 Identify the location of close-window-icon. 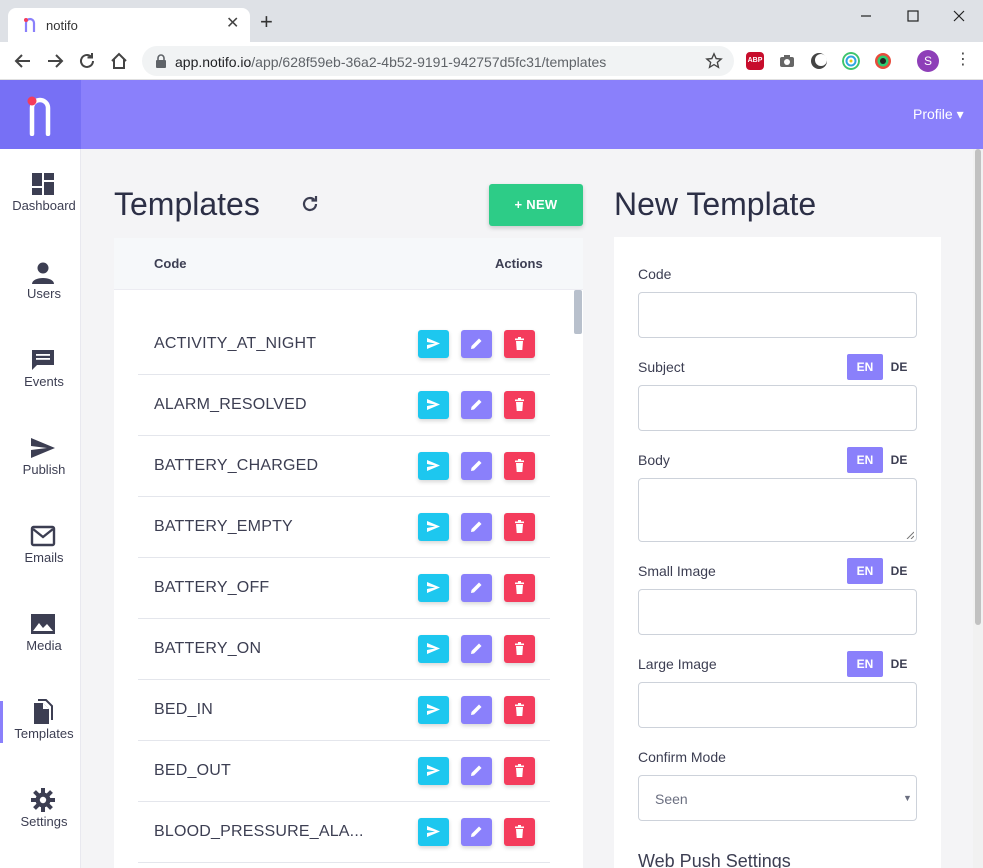
(959, 16).